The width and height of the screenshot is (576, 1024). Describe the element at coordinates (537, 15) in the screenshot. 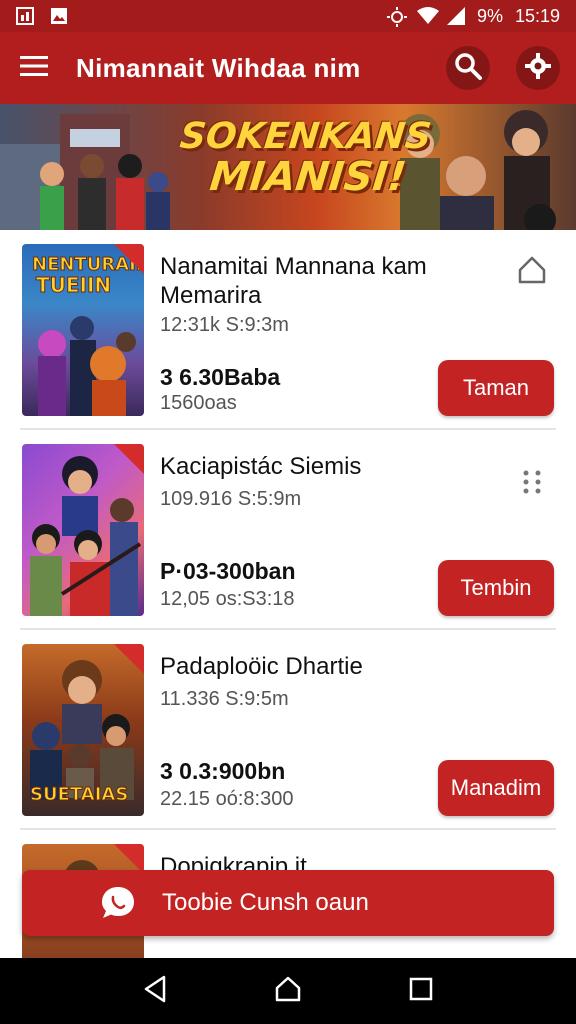

I see `status-time: 15:19` at that location.